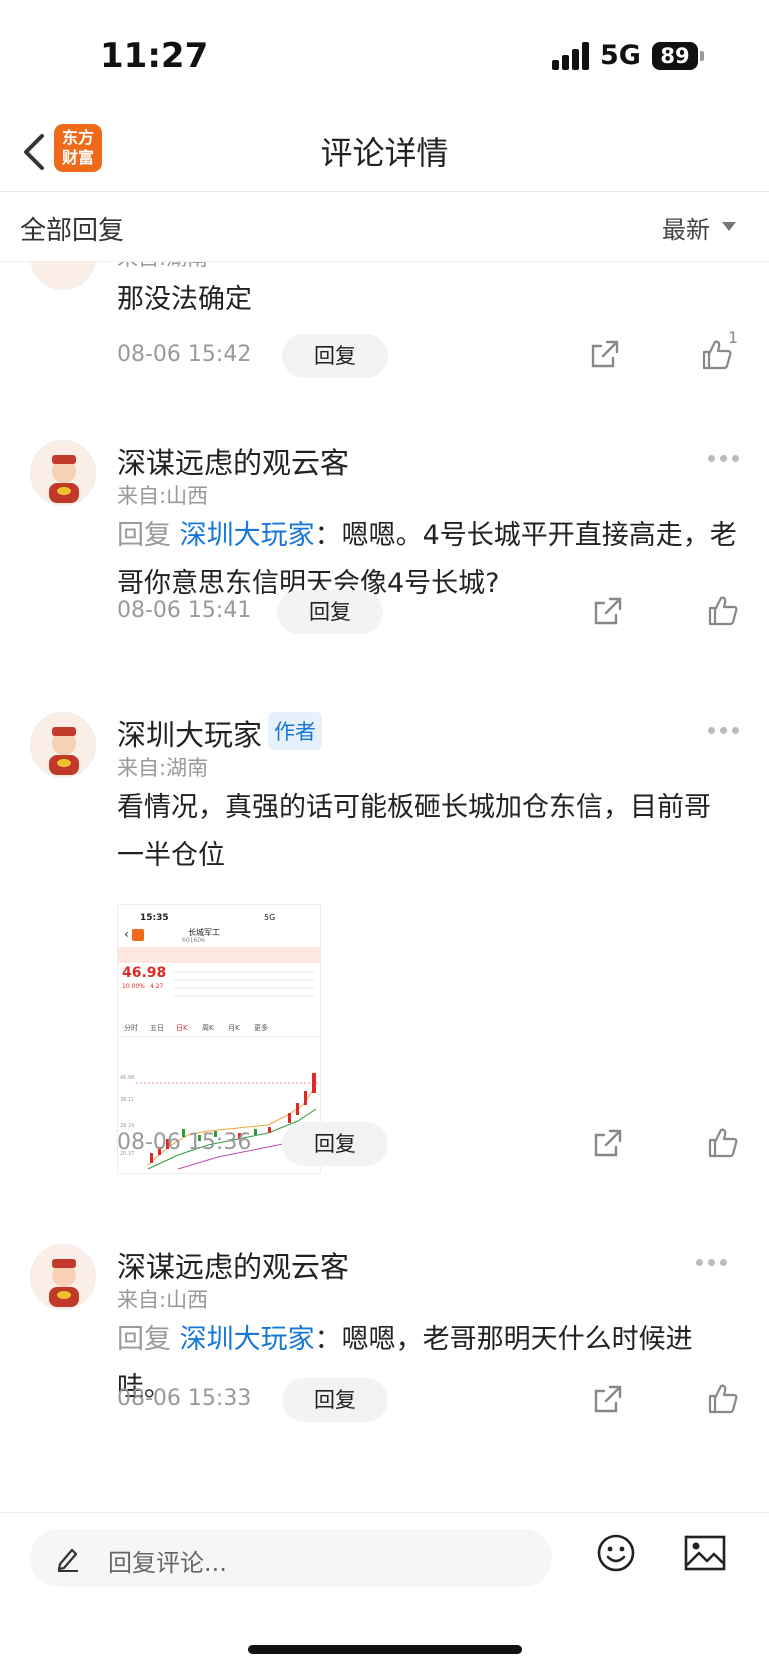 This screenshot has width=769, height=1665. Describe the element at coordinates (189, 733) in the screenshot. I see `comment-author: 深圳大玩家` at that location.